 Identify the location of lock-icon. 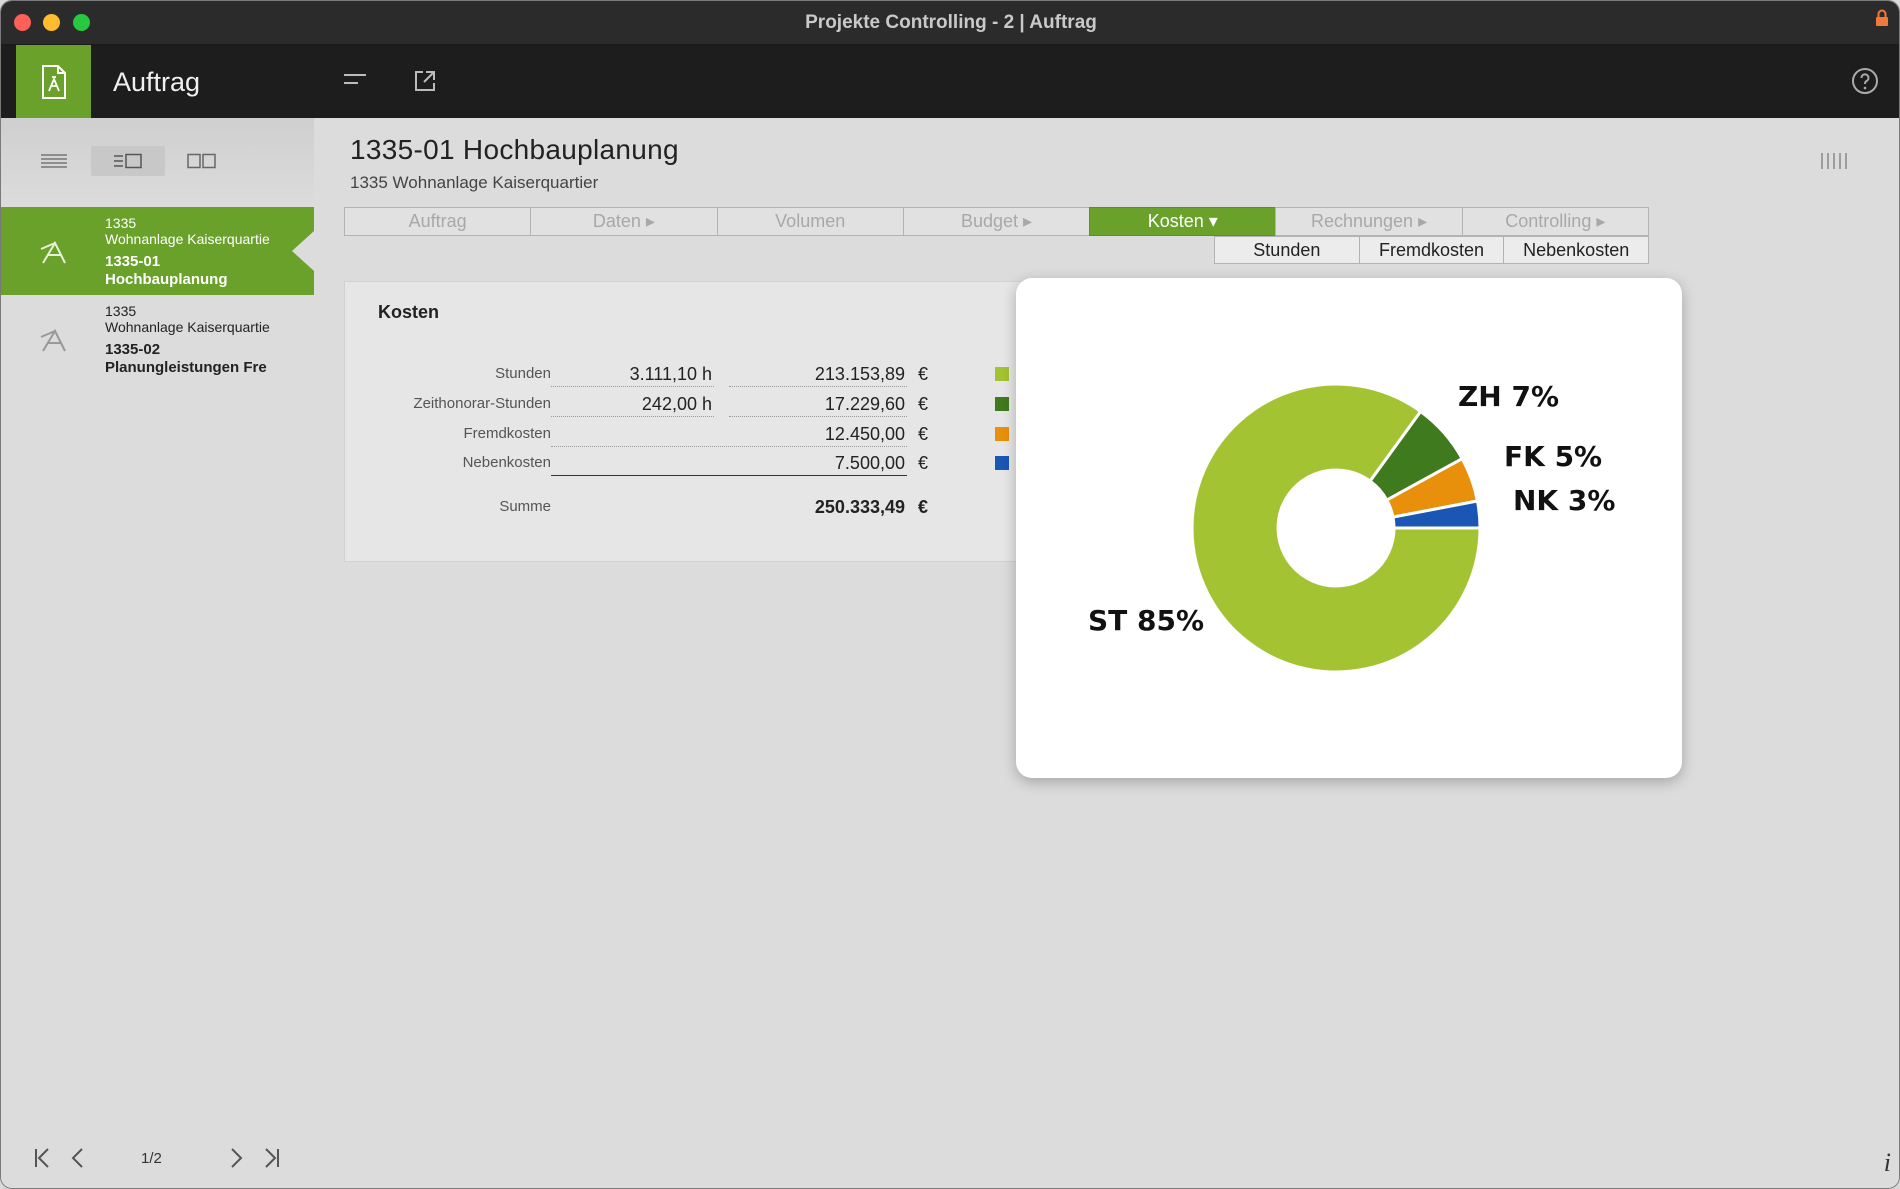
(1882, 17).